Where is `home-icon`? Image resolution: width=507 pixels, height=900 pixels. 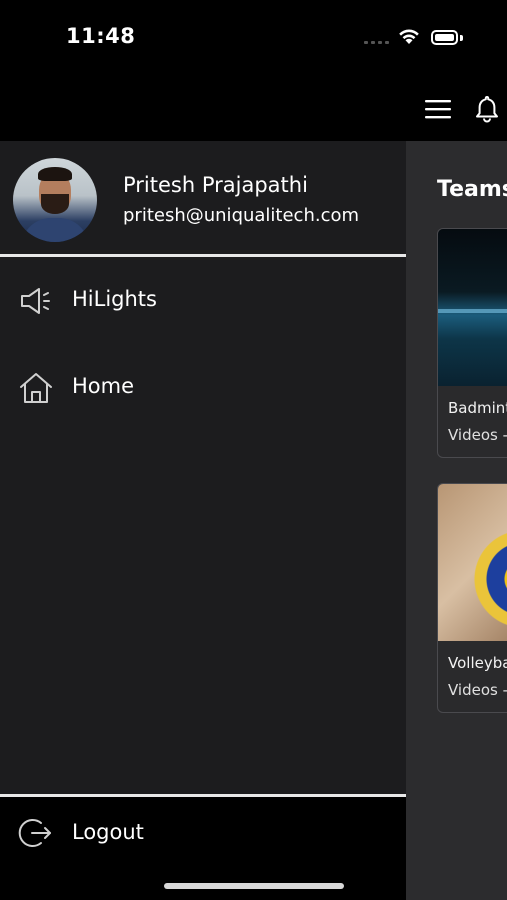
home-icon is located at coordinates (36, 388).